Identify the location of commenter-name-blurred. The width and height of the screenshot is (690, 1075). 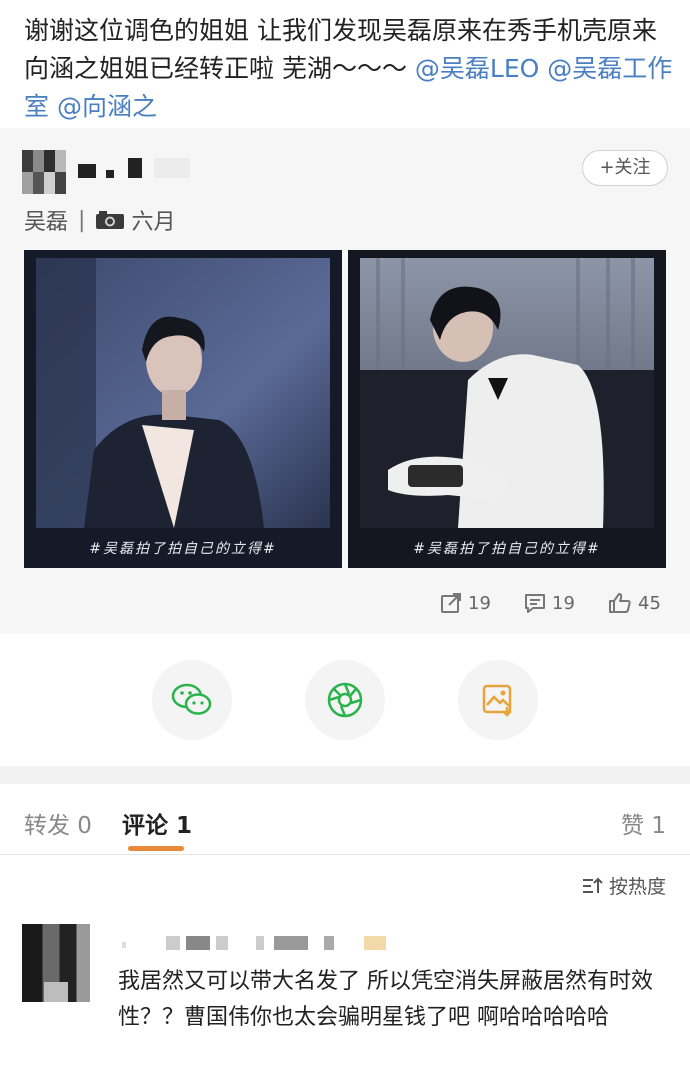
(268, 944).